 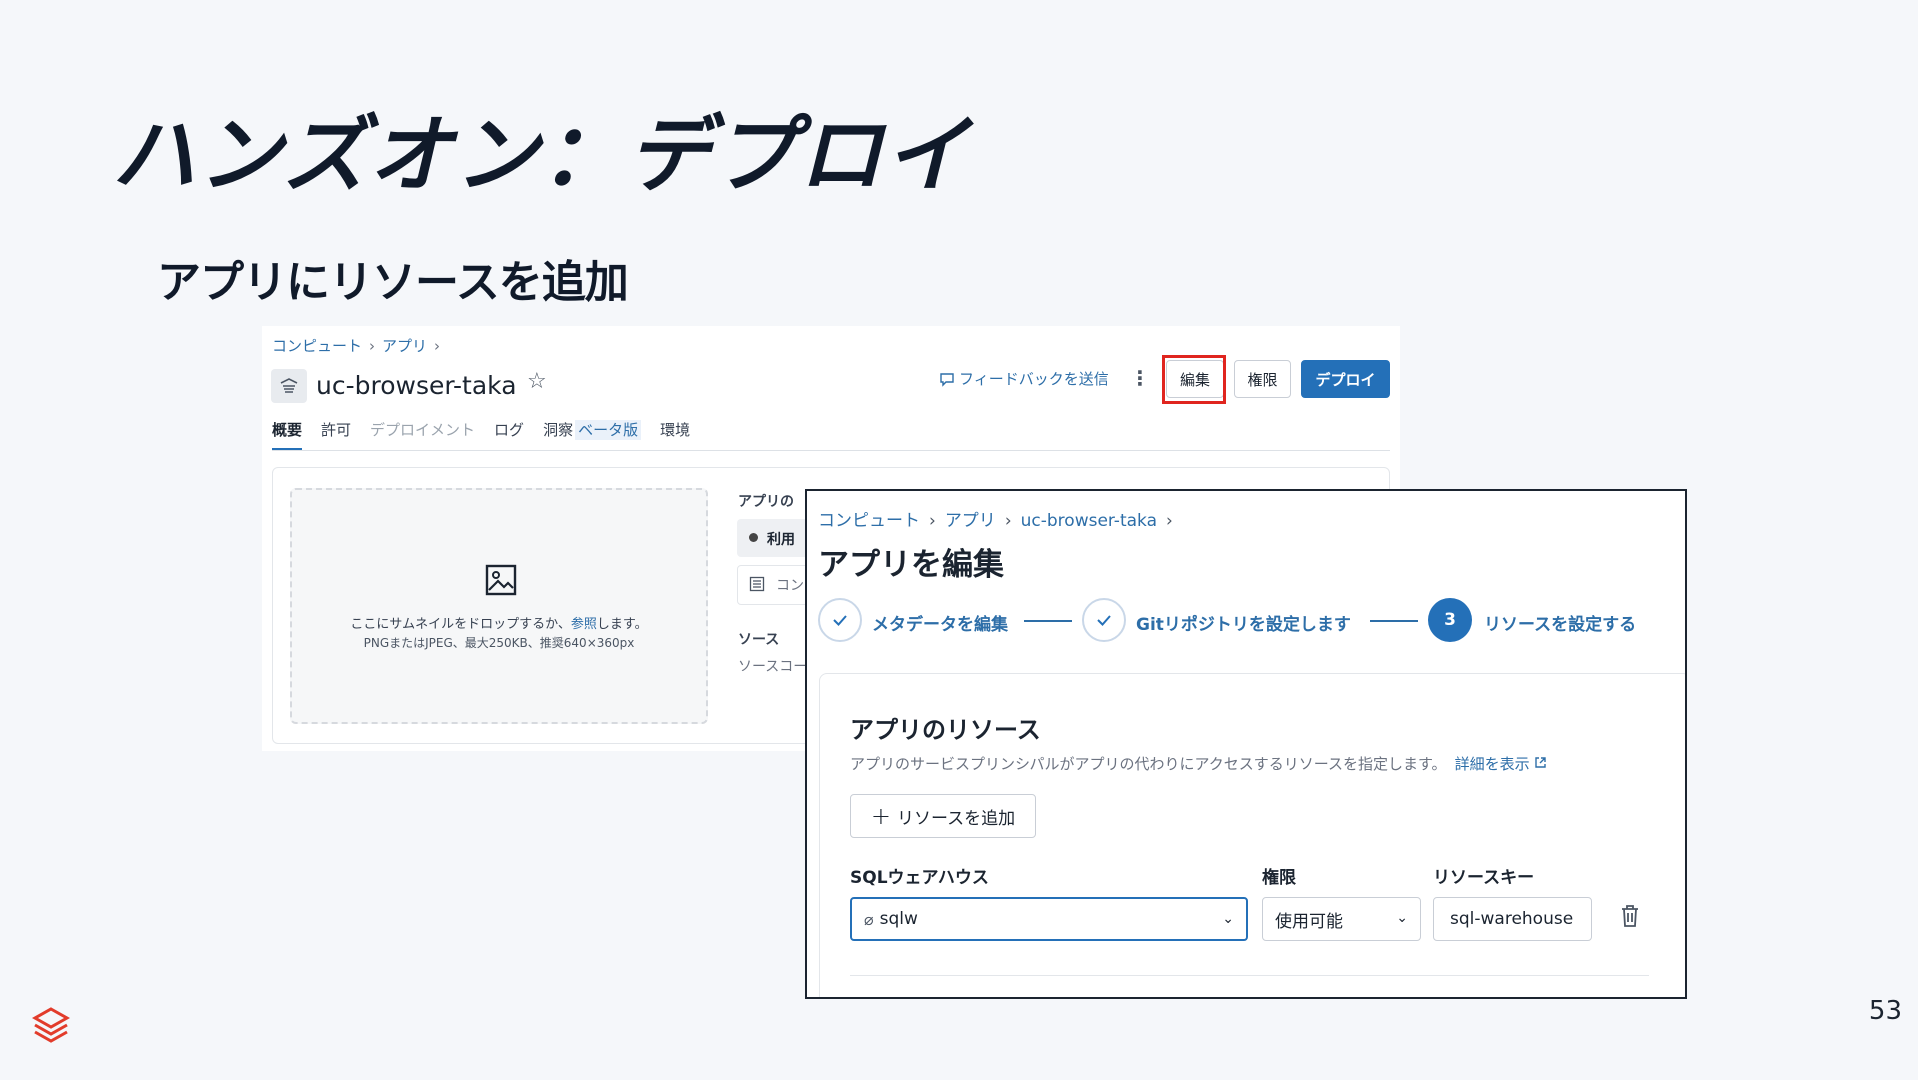 What do you see at coordinates (840, 620) in the screenshot?
I see `step-1-check-icon` at bounding box center [840, 620].